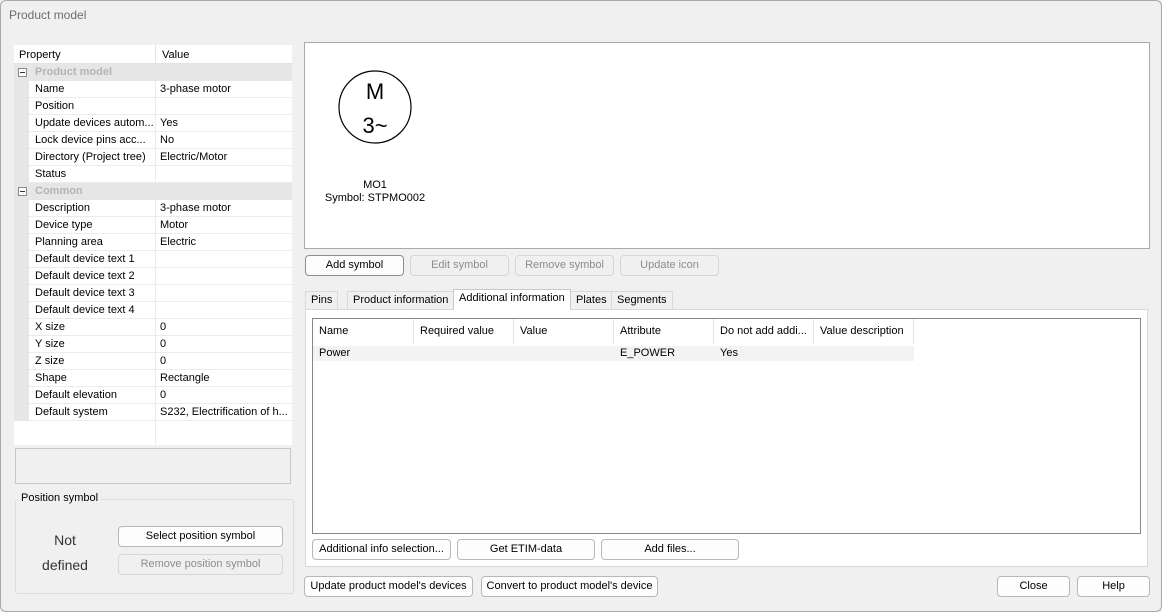 Image resolution: width=1162 pixels, height=612 pixels. I want to click on list-column-required-value: Required value, so click(464, 331).